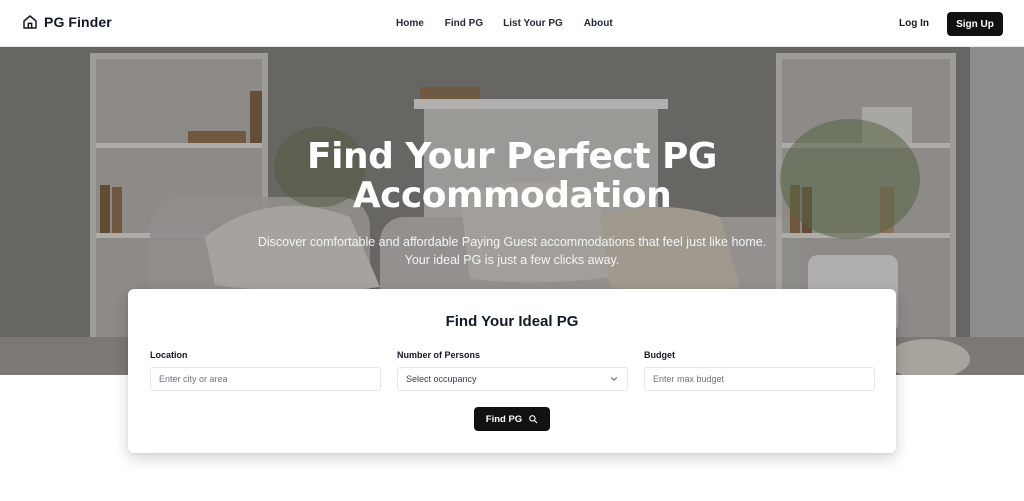  Describe the element at coordinates (464, 23) in the screenshot. I see `nav-link-find-pg: Find PG` at that location.